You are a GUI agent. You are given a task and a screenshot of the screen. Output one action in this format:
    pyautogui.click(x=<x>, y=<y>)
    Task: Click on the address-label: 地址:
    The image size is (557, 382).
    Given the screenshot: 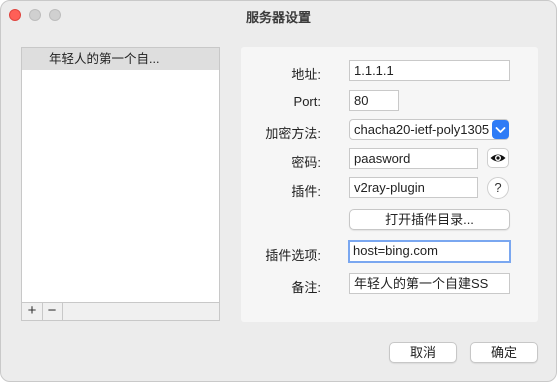 What is the action you would take?
    pyautogui.click(x=306, y=74)
    